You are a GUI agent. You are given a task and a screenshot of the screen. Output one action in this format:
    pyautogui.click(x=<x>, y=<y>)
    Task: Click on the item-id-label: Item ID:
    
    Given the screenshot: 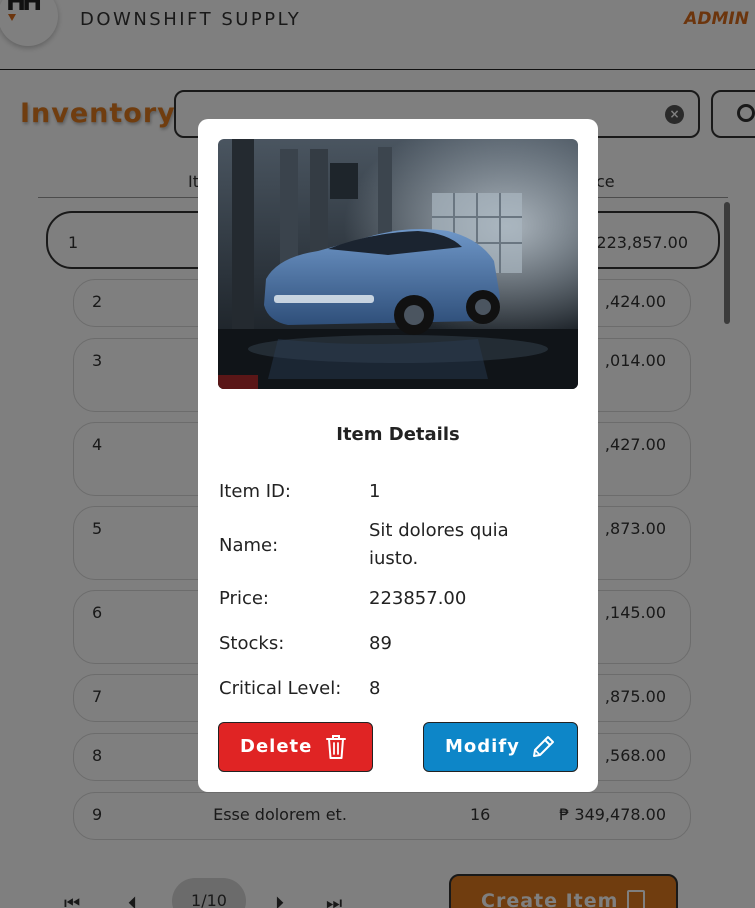 What is the action you would take?
    pyautogui.click(x=255, y=491)
    